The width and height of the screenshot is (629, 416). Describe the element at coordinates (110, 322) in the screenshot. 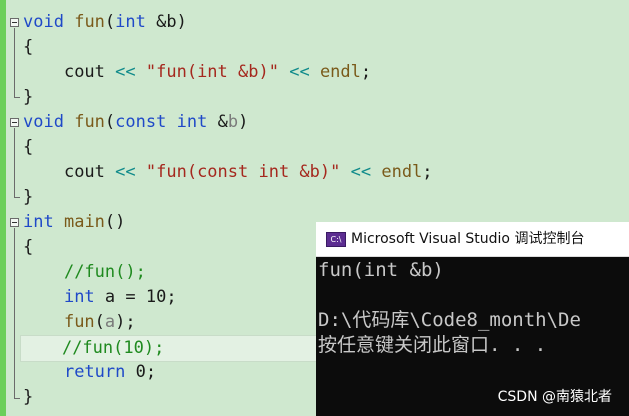

I see `argument: a` at that location.